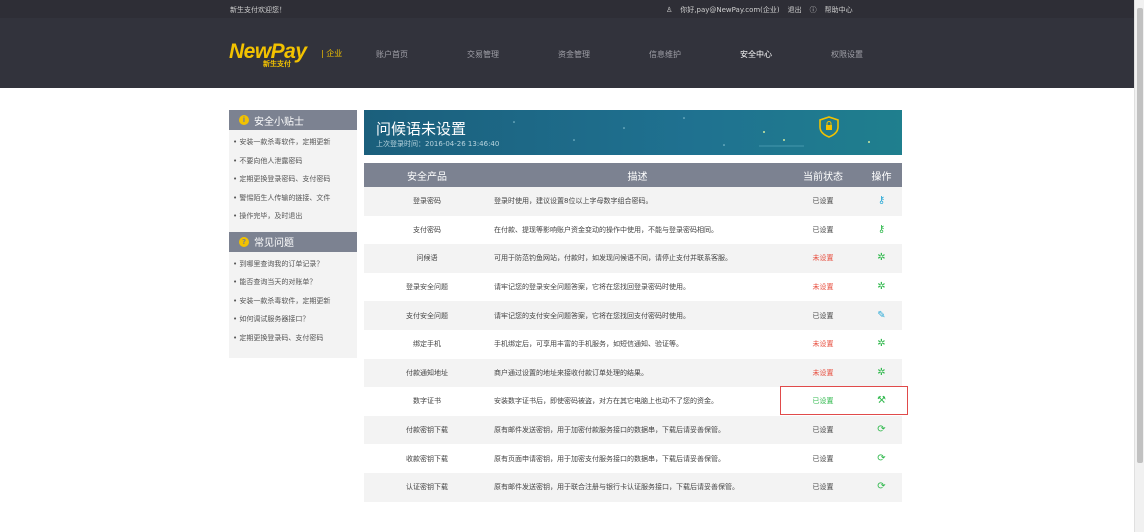 The image size is (1144, 532). What do you see at coordinates (637, 175) in the screenshot?
I see `col-header-description: 描述` at bounding box center [637, 175].